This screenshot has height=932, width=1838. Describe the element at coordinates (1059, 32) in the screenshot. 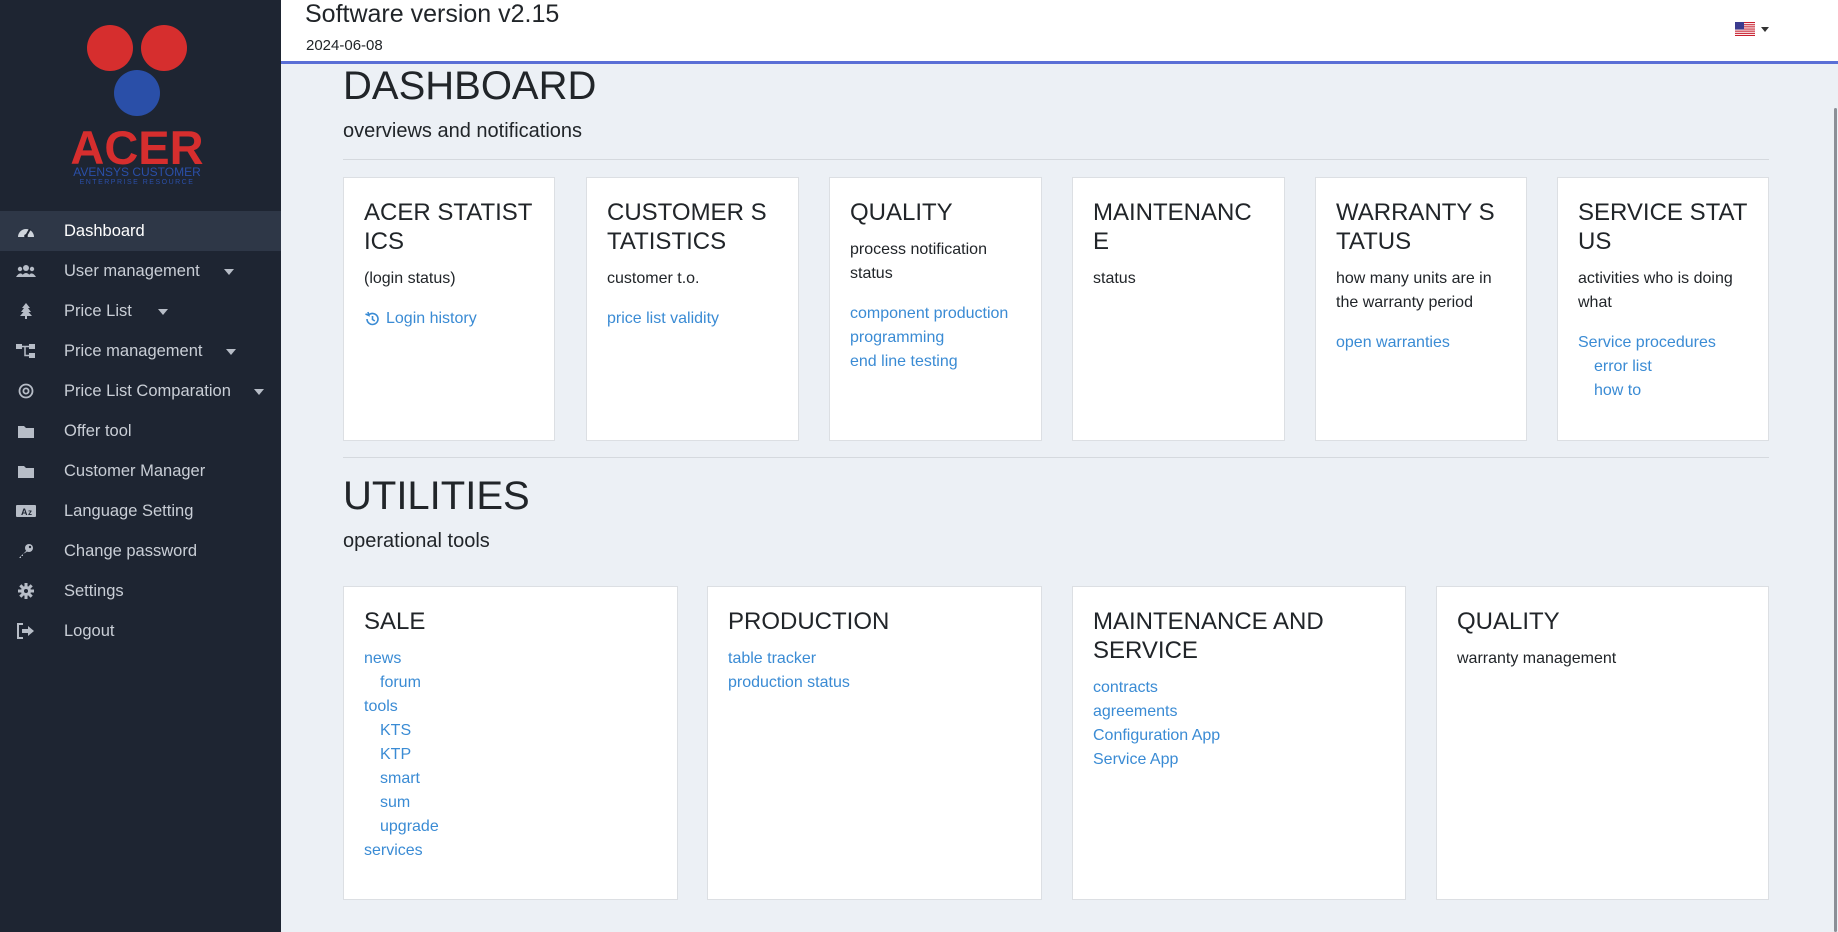

I see `top-header: Software version v2.15 2024-06-08` at that location.